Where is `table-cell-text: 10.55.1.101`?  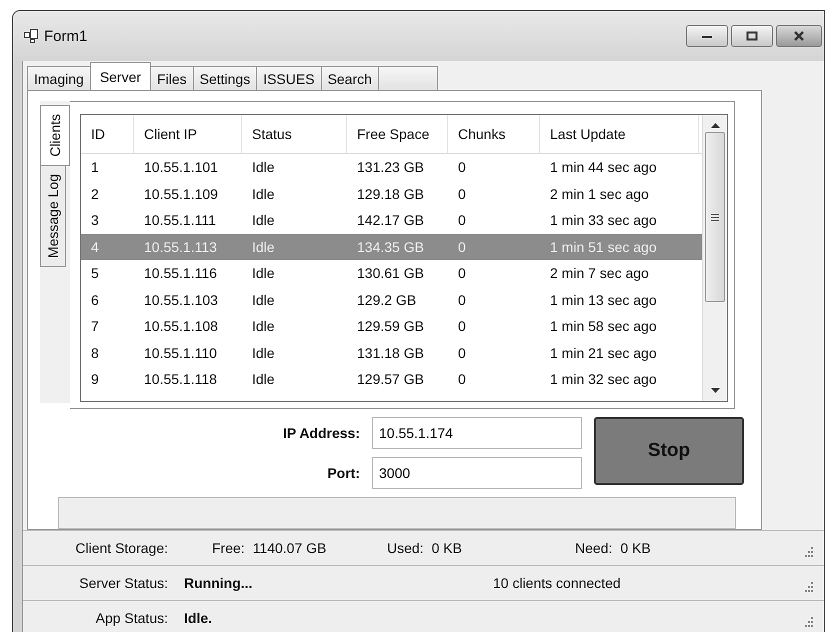 table-cell-text: 10.55.1.101 is located at coordinates (181, 167).